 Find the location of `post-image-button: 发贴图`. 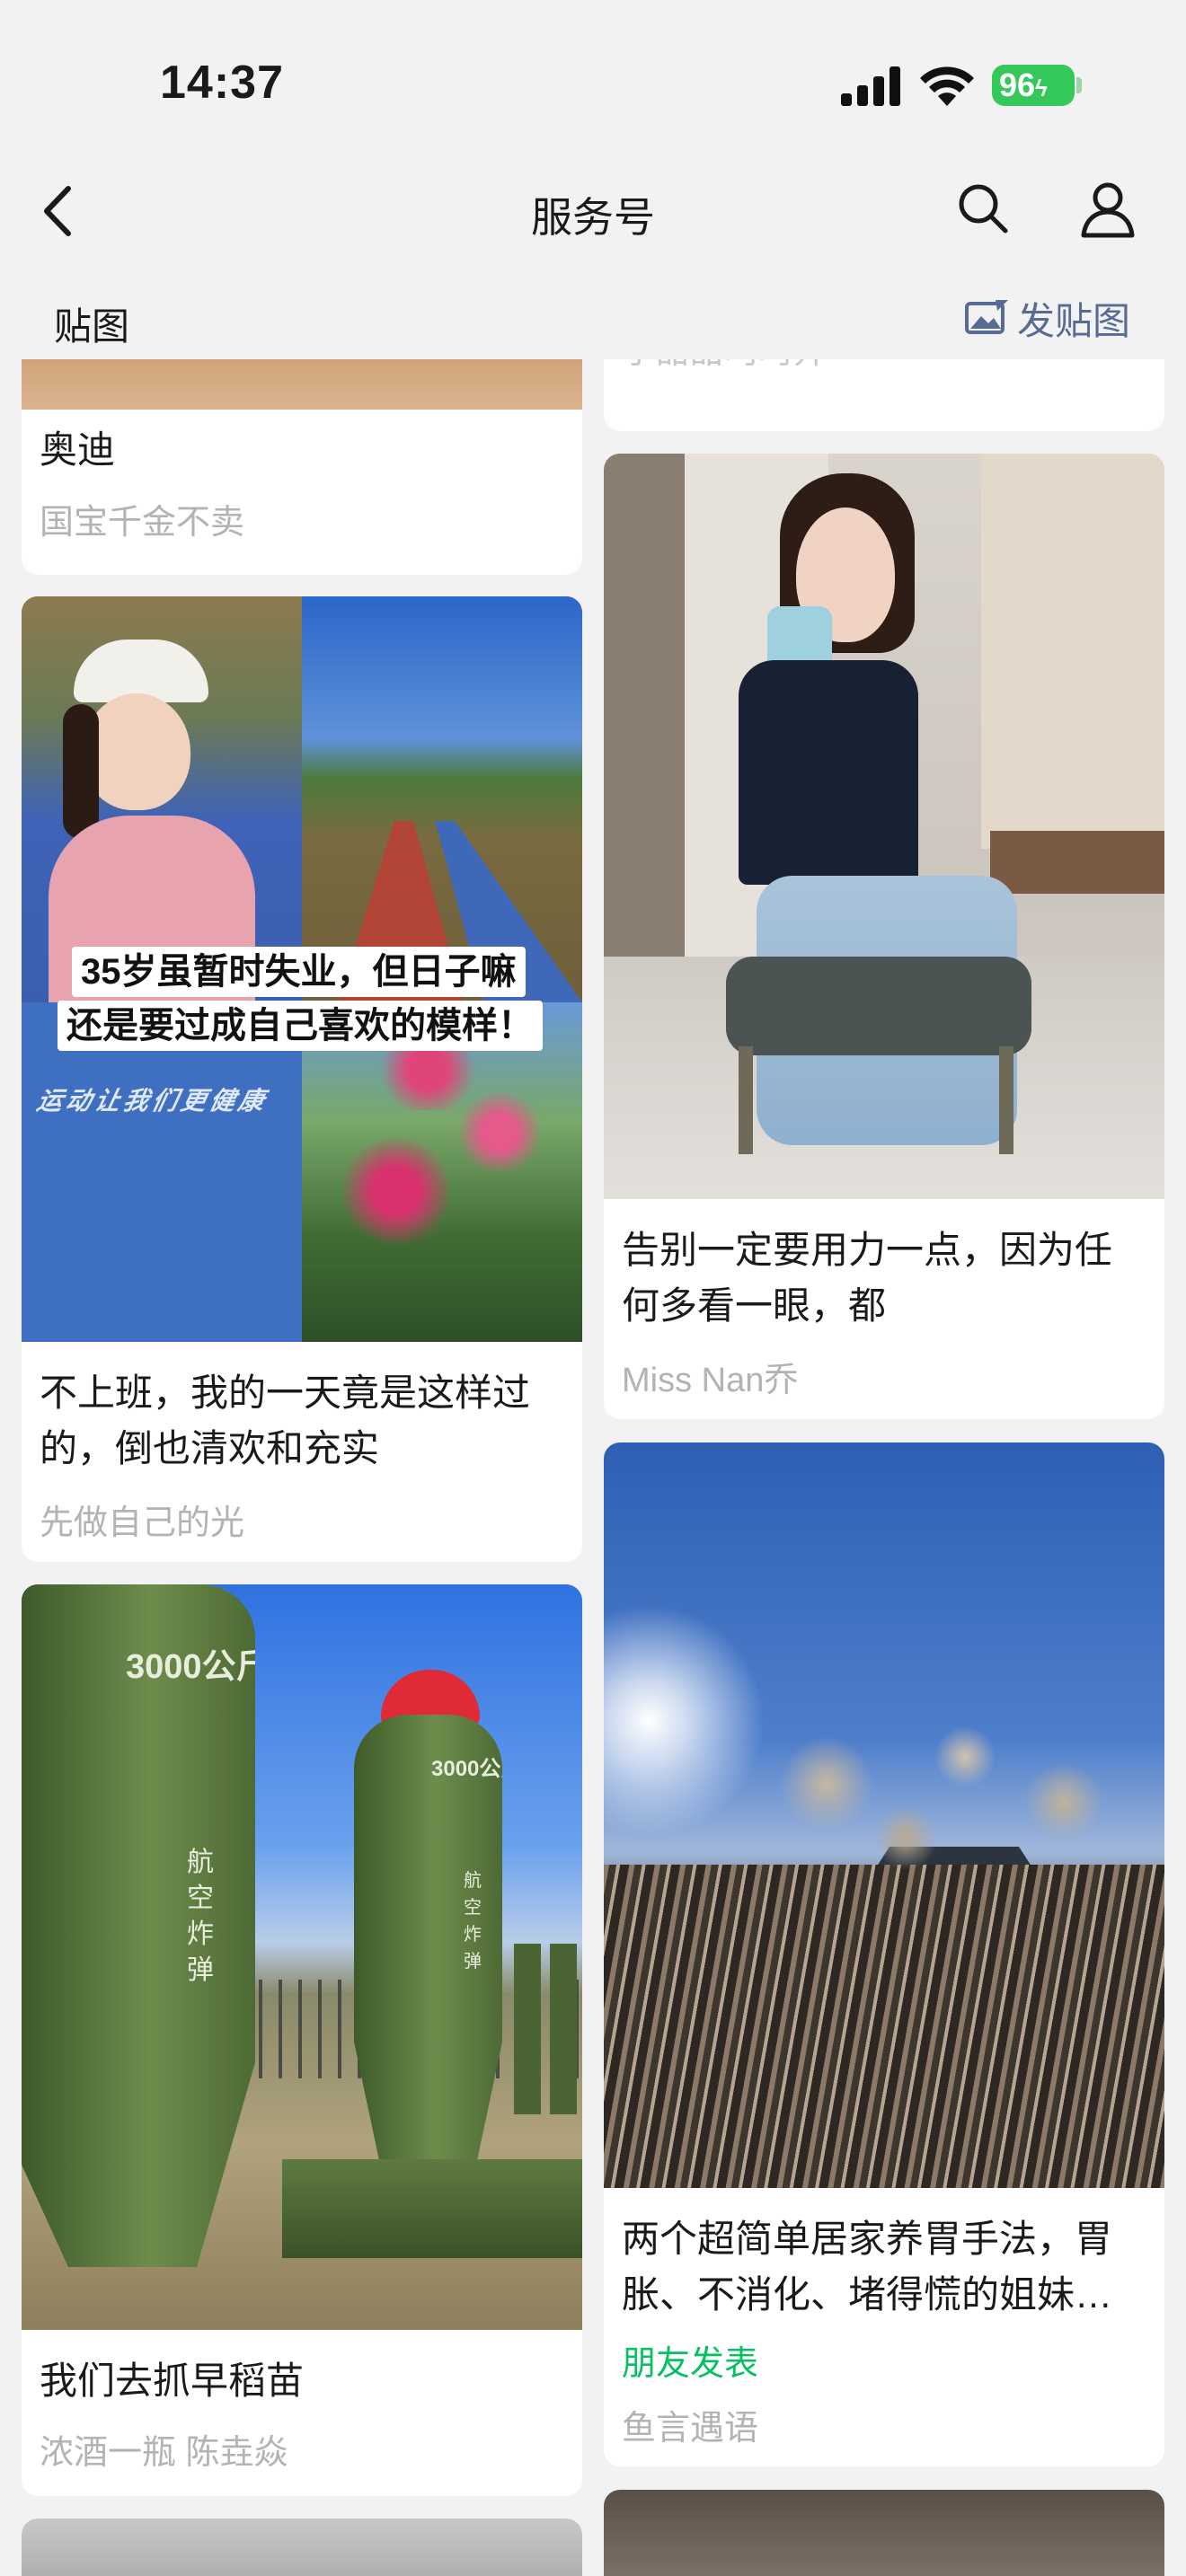

post-image-button: 发贴图 is located at coordinates (1047, 318).